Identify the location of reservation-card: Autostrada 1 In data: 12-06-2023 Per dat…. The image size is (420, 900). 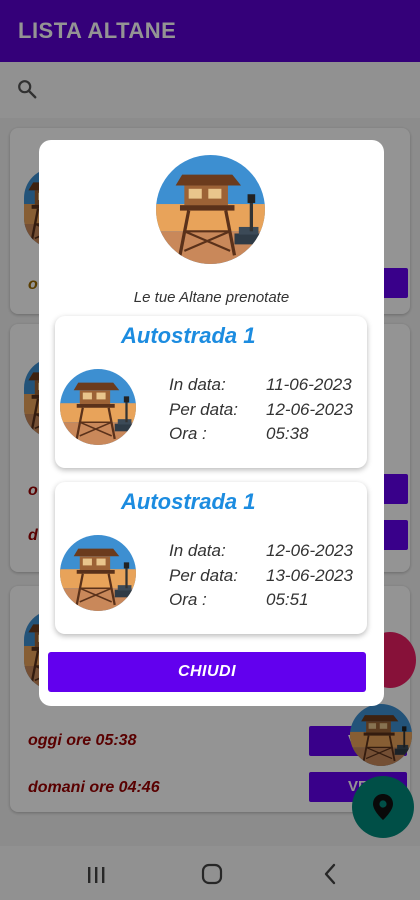
(211, 558).